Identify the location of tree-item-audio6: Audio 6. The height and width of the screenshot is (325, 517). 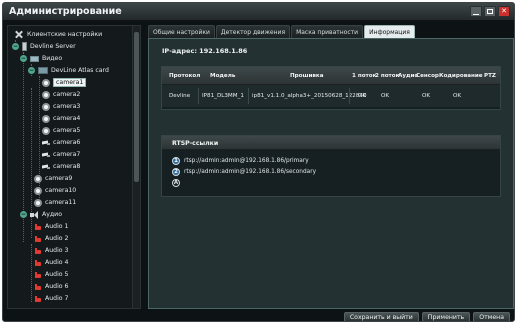
(51, 286).